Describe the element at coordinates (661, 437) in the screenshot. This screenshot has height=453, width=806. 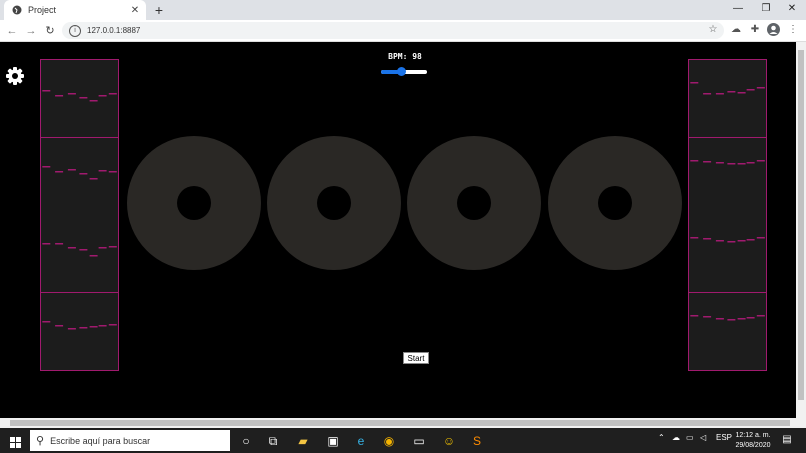
I see `tray-chevron-icon: ⌃` at that location.